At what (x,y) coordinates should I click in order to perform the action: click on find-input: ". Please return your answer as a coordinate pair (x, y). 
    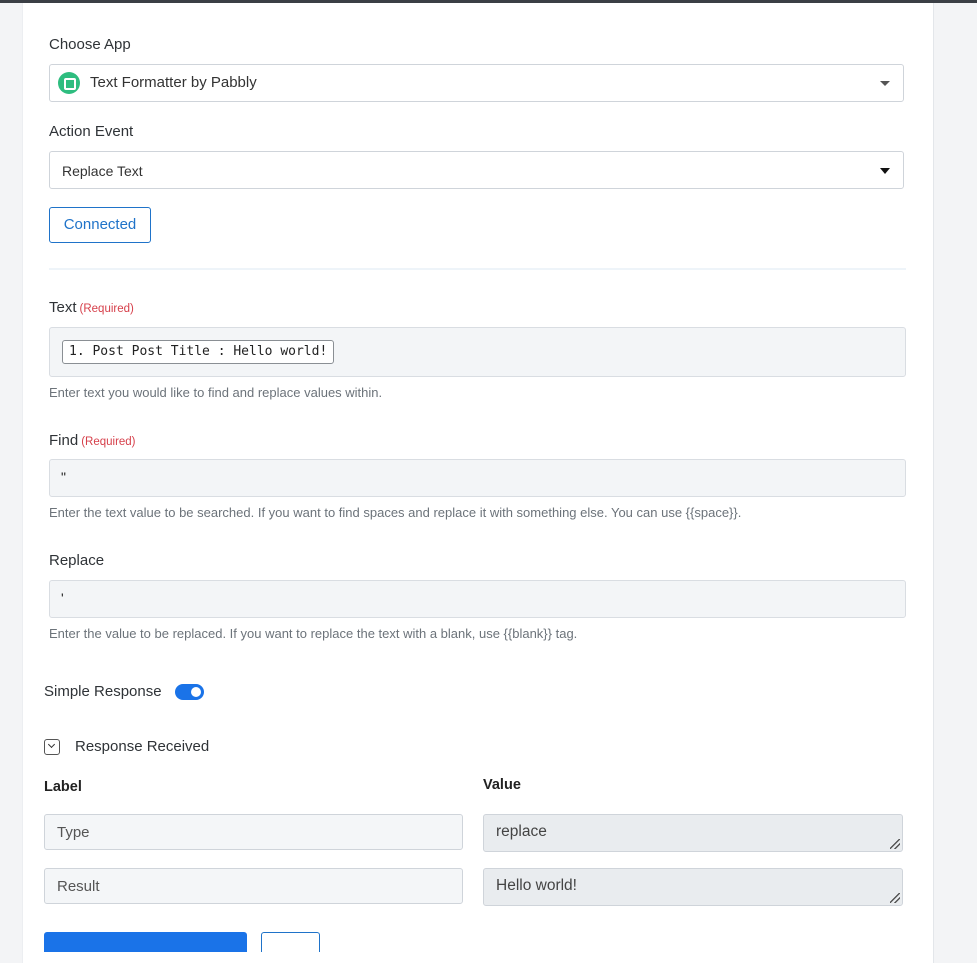
    Looking at the image, I should click on (477, 478).